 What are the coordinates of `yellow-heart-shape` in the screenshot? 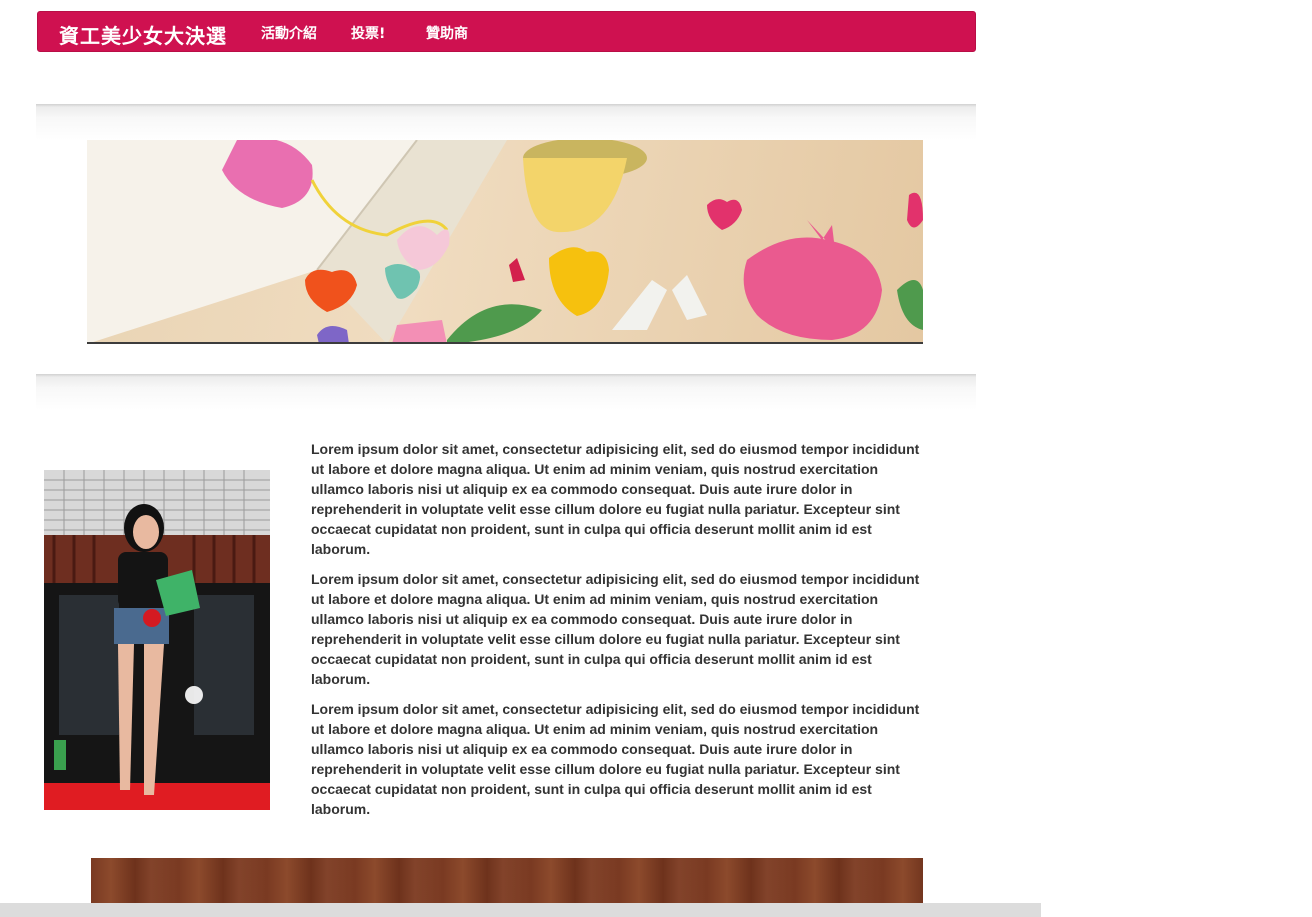 It's located at (579, 281).